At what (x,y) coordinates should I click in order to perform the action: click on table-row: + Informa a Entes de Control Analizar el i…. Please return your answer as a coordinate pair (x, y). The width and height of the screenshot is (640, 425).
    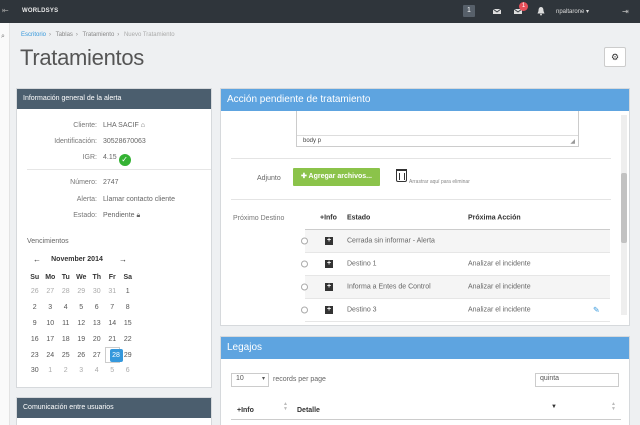
    Looking at the image, I should click on (455, 287).